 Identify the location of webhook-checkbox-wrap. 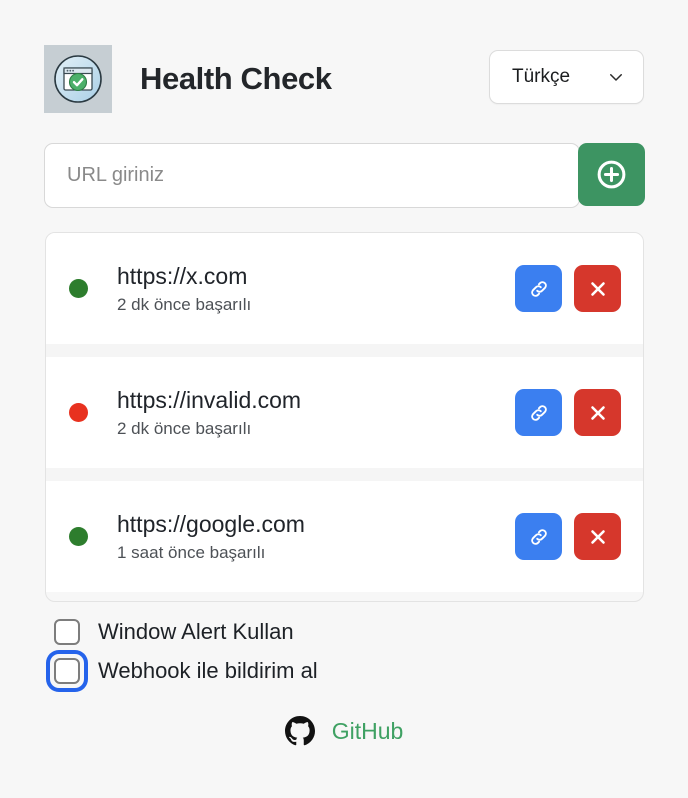
(67, 671).